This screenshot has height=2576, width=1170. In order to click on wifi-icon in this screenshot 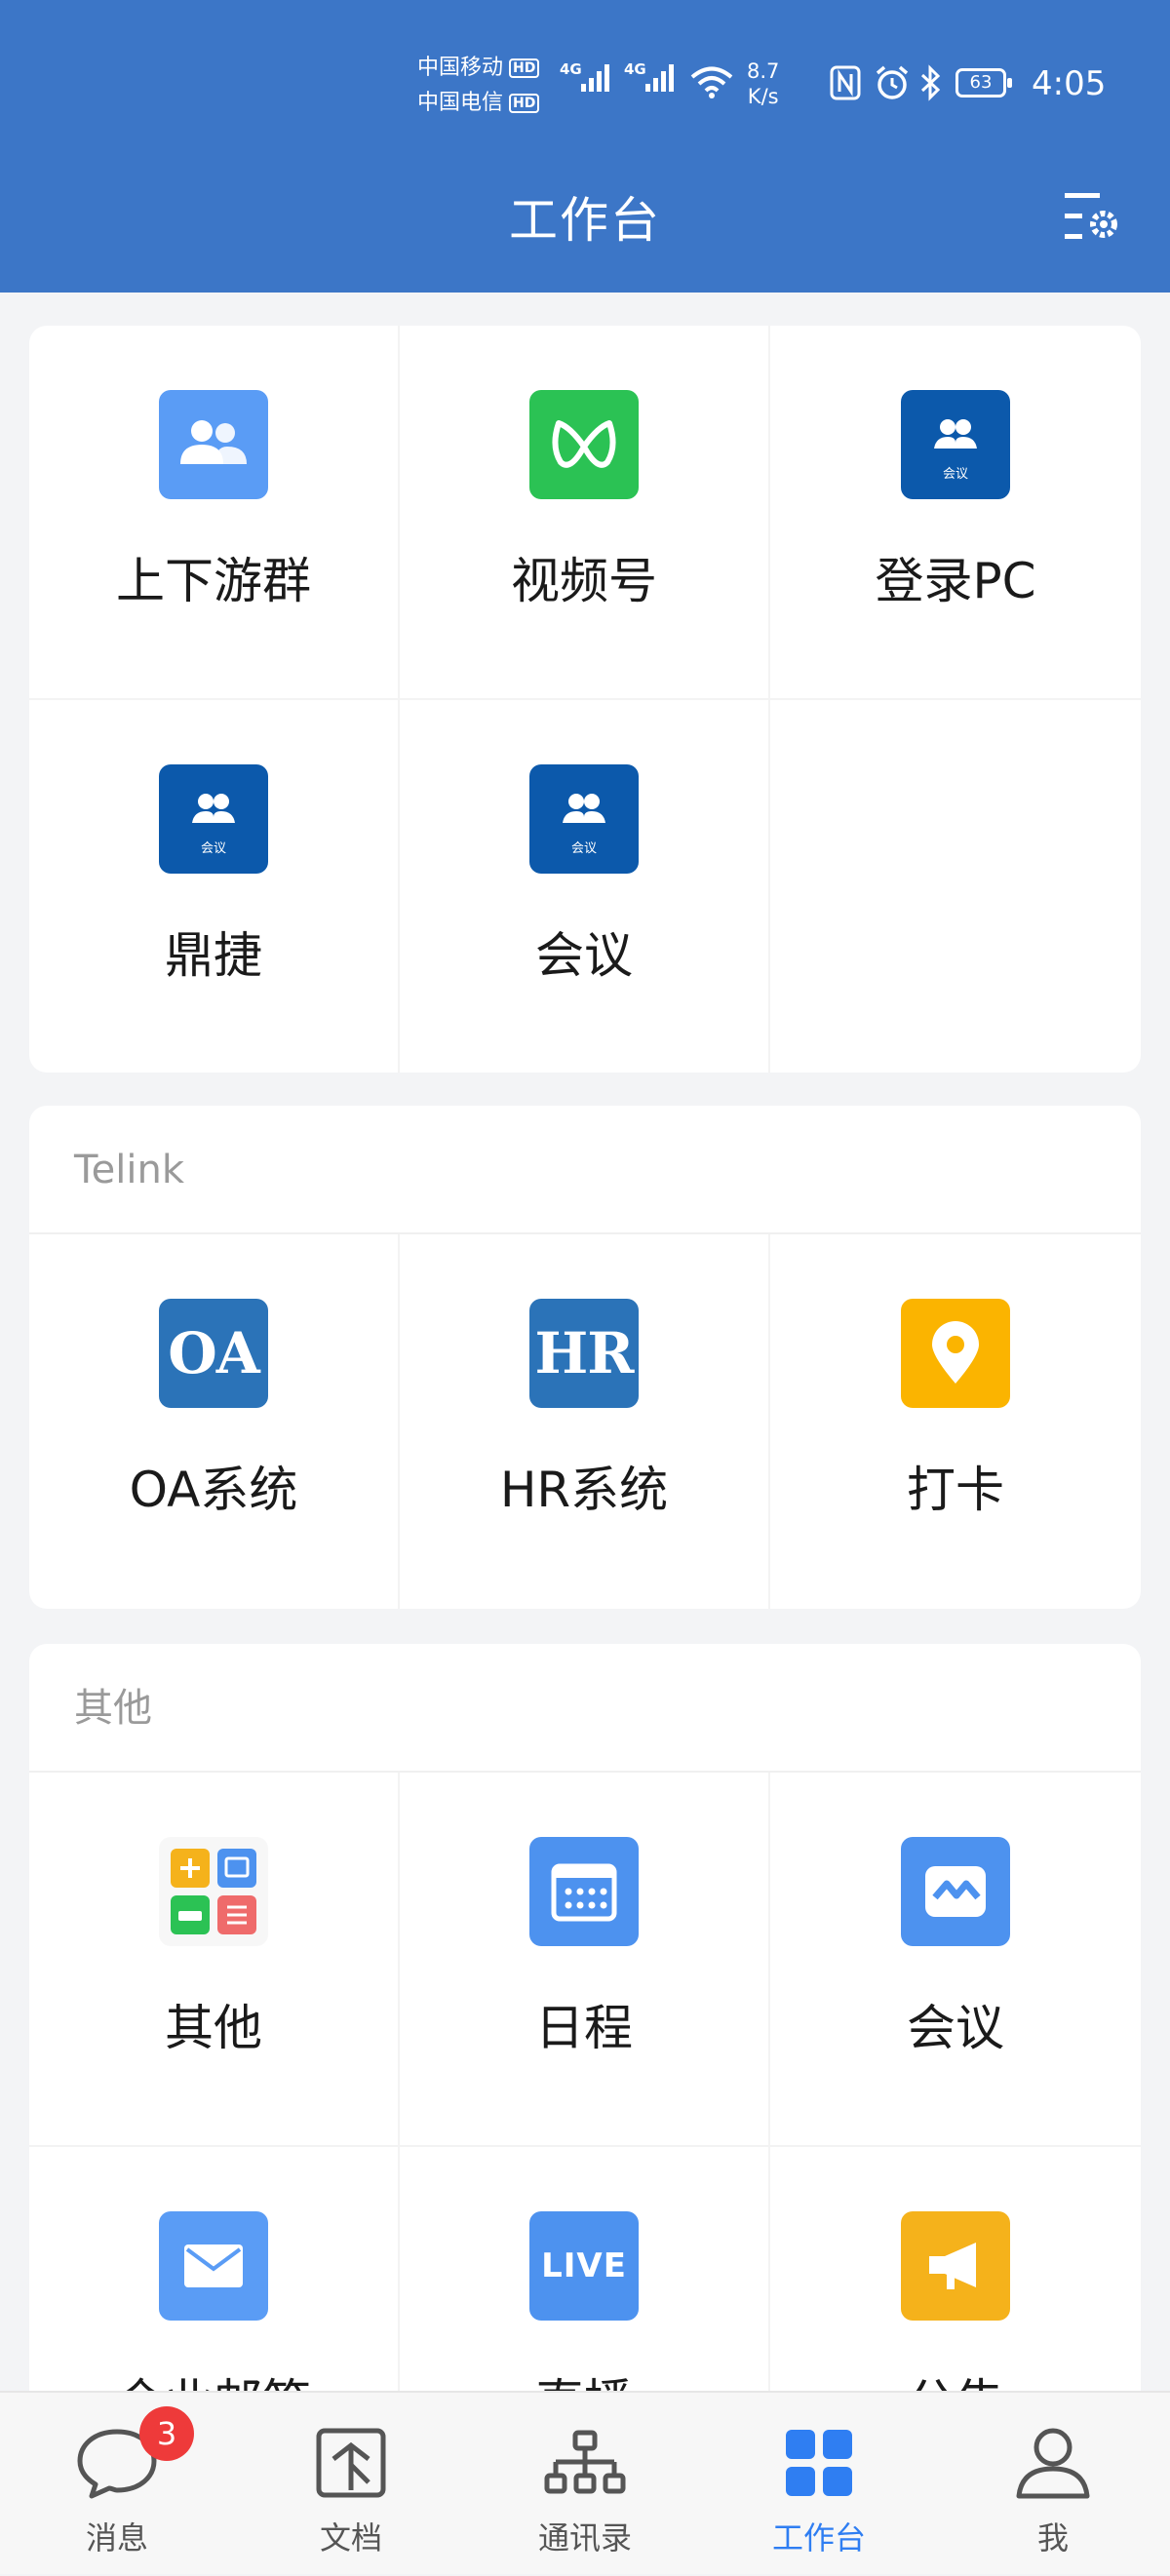, I will do `click(711, 82)`.